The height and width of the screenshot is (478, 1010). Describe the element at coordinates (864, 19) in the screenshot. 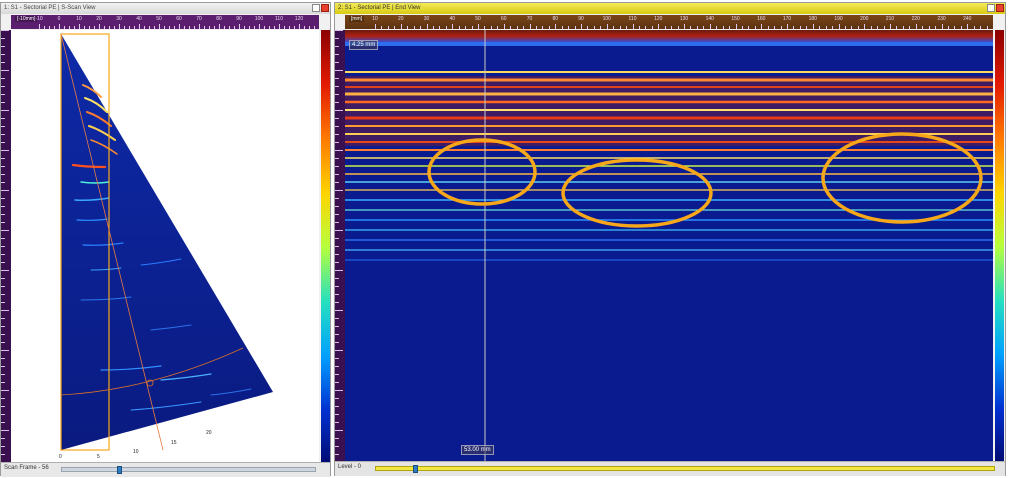

I see `ruler-tick-label: 200` at that location.